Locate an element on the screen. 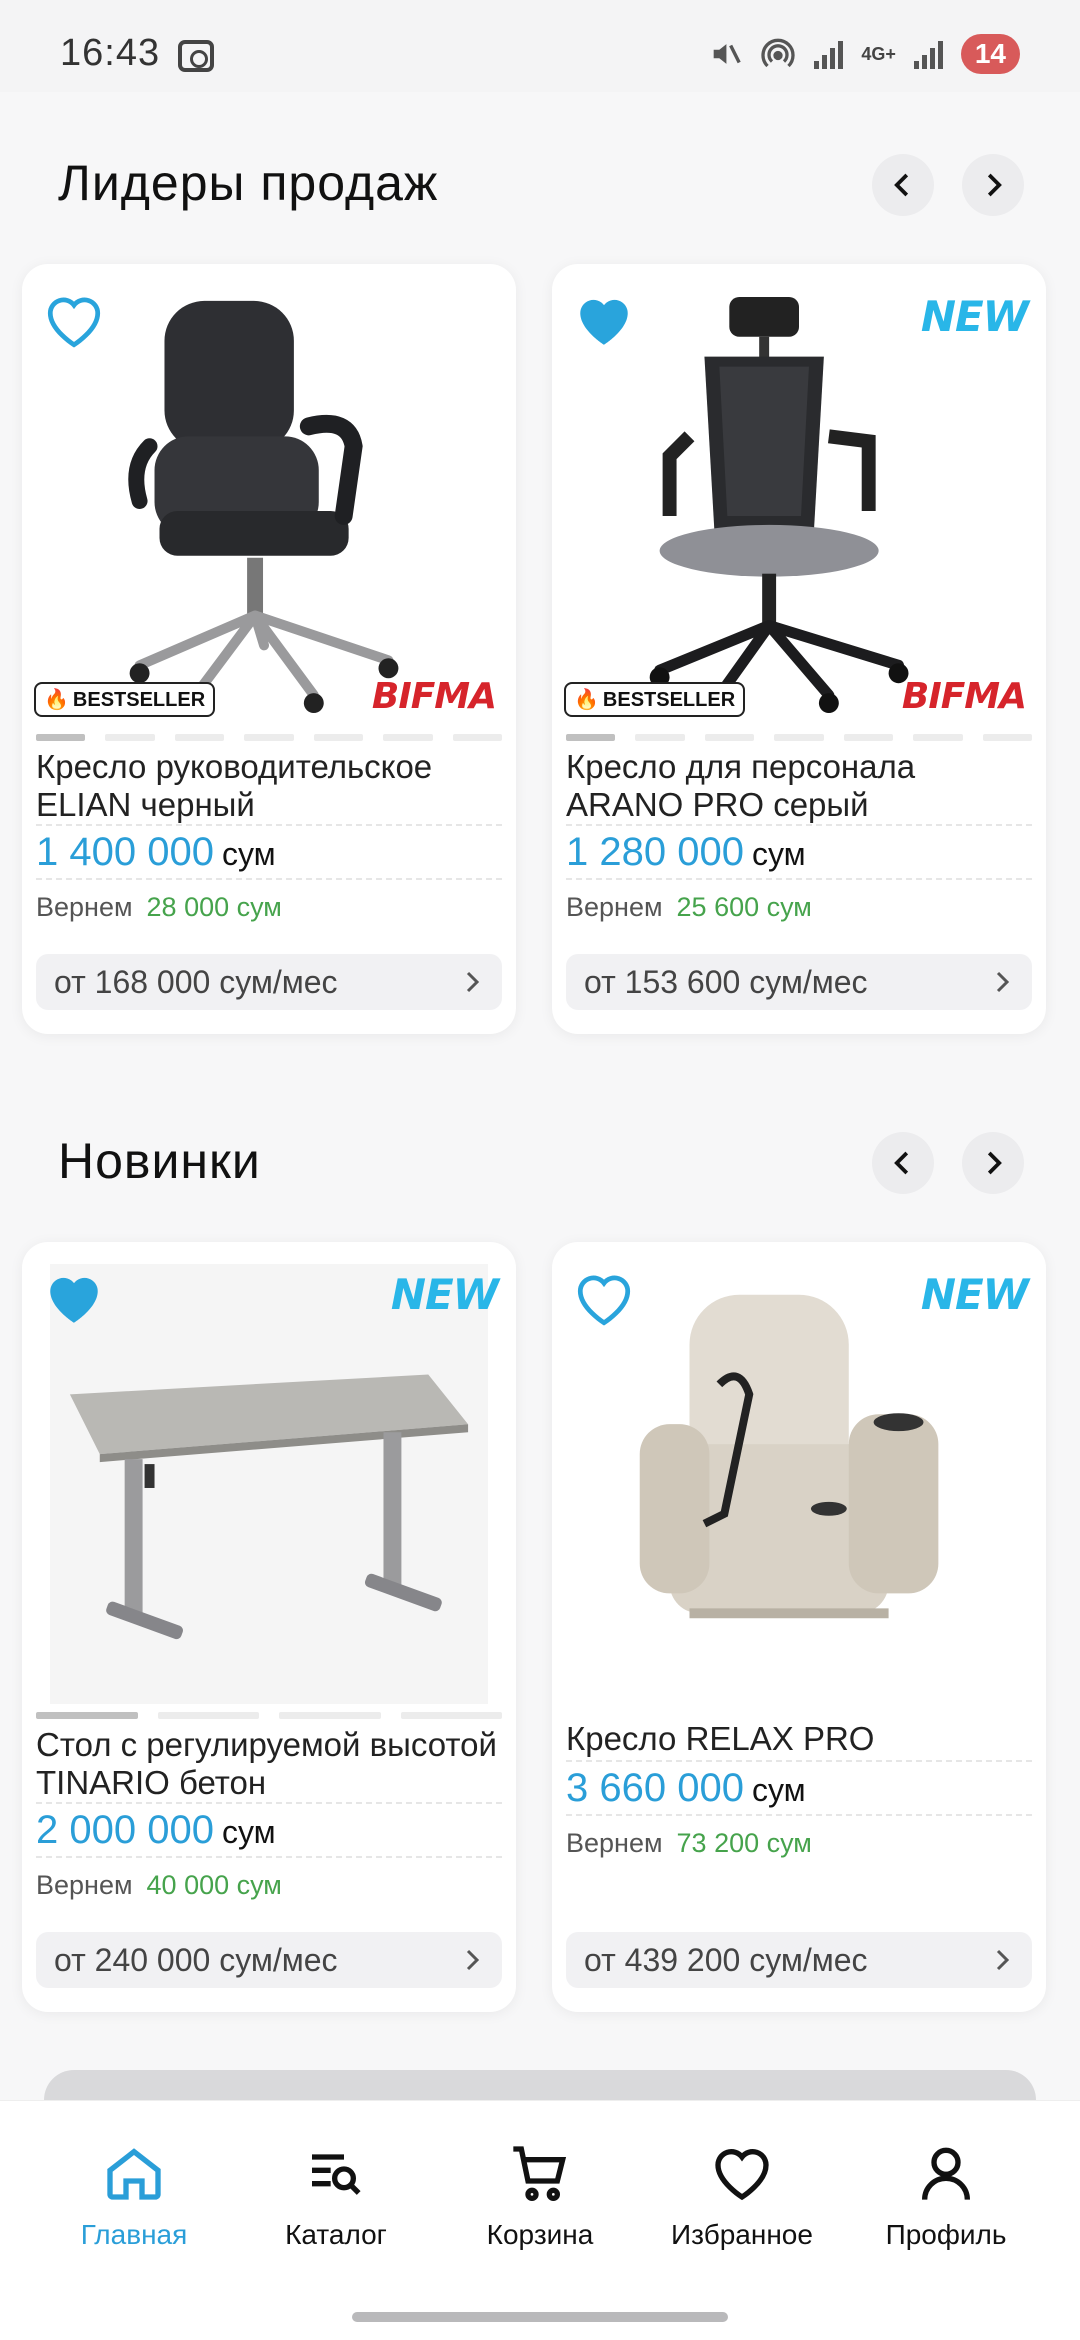  cashback-row: Вернем 73 200 сум is located at coordinates (799, 1836).